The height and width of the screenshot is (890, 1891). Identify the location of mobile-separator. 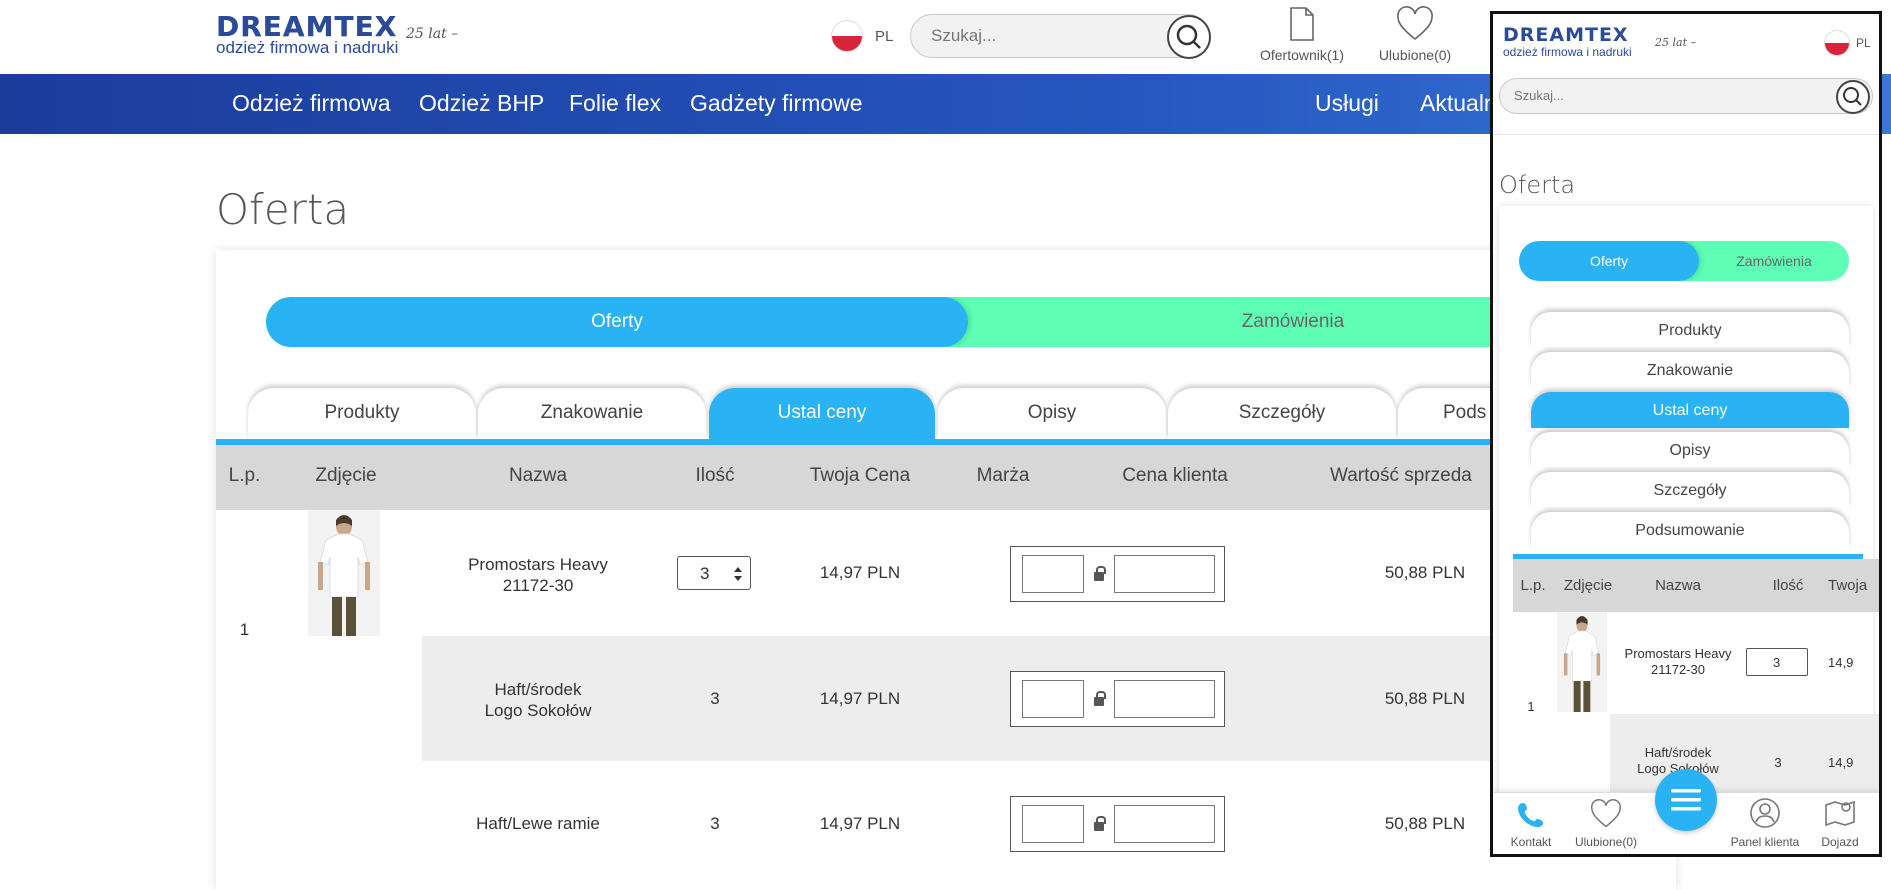
(1686, 134).